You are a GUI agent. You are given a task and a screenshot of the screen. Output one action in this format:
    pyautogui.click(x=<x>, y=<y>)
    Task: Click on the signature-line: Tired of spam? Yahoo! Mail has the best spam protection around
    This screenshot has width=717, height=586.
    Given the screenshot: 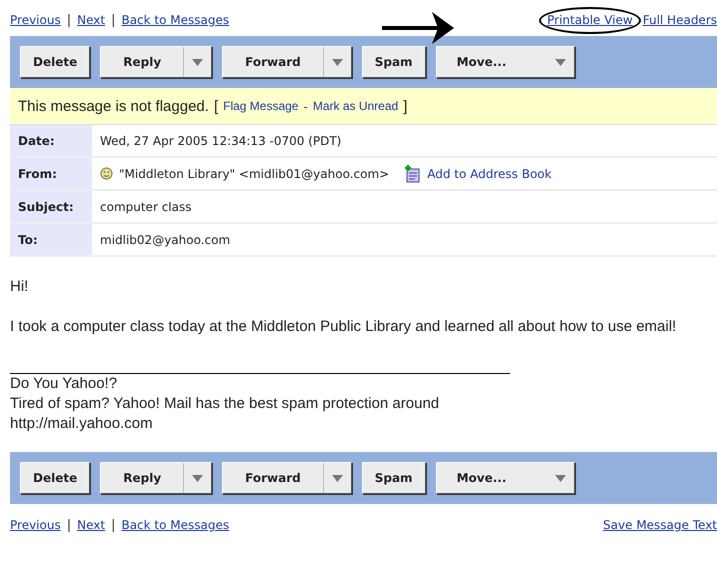 What is the action you would take?
    pyautogui.click(x=225, y=404)
    